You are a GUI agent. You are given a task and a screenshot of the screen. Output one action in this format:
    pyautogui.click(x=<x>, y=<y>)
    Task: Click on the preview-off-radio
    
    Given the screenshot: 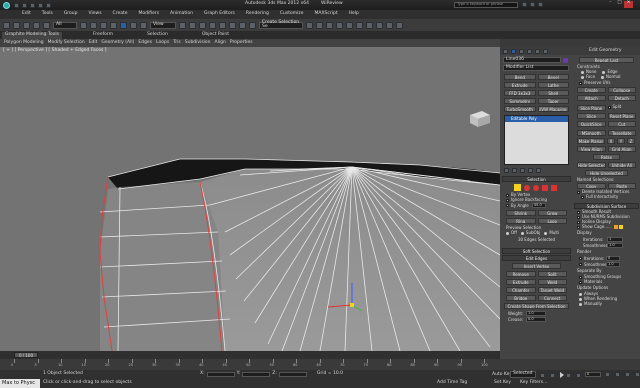 What is the action you would take?
    pyautogui.click(x=507, y=233)
    